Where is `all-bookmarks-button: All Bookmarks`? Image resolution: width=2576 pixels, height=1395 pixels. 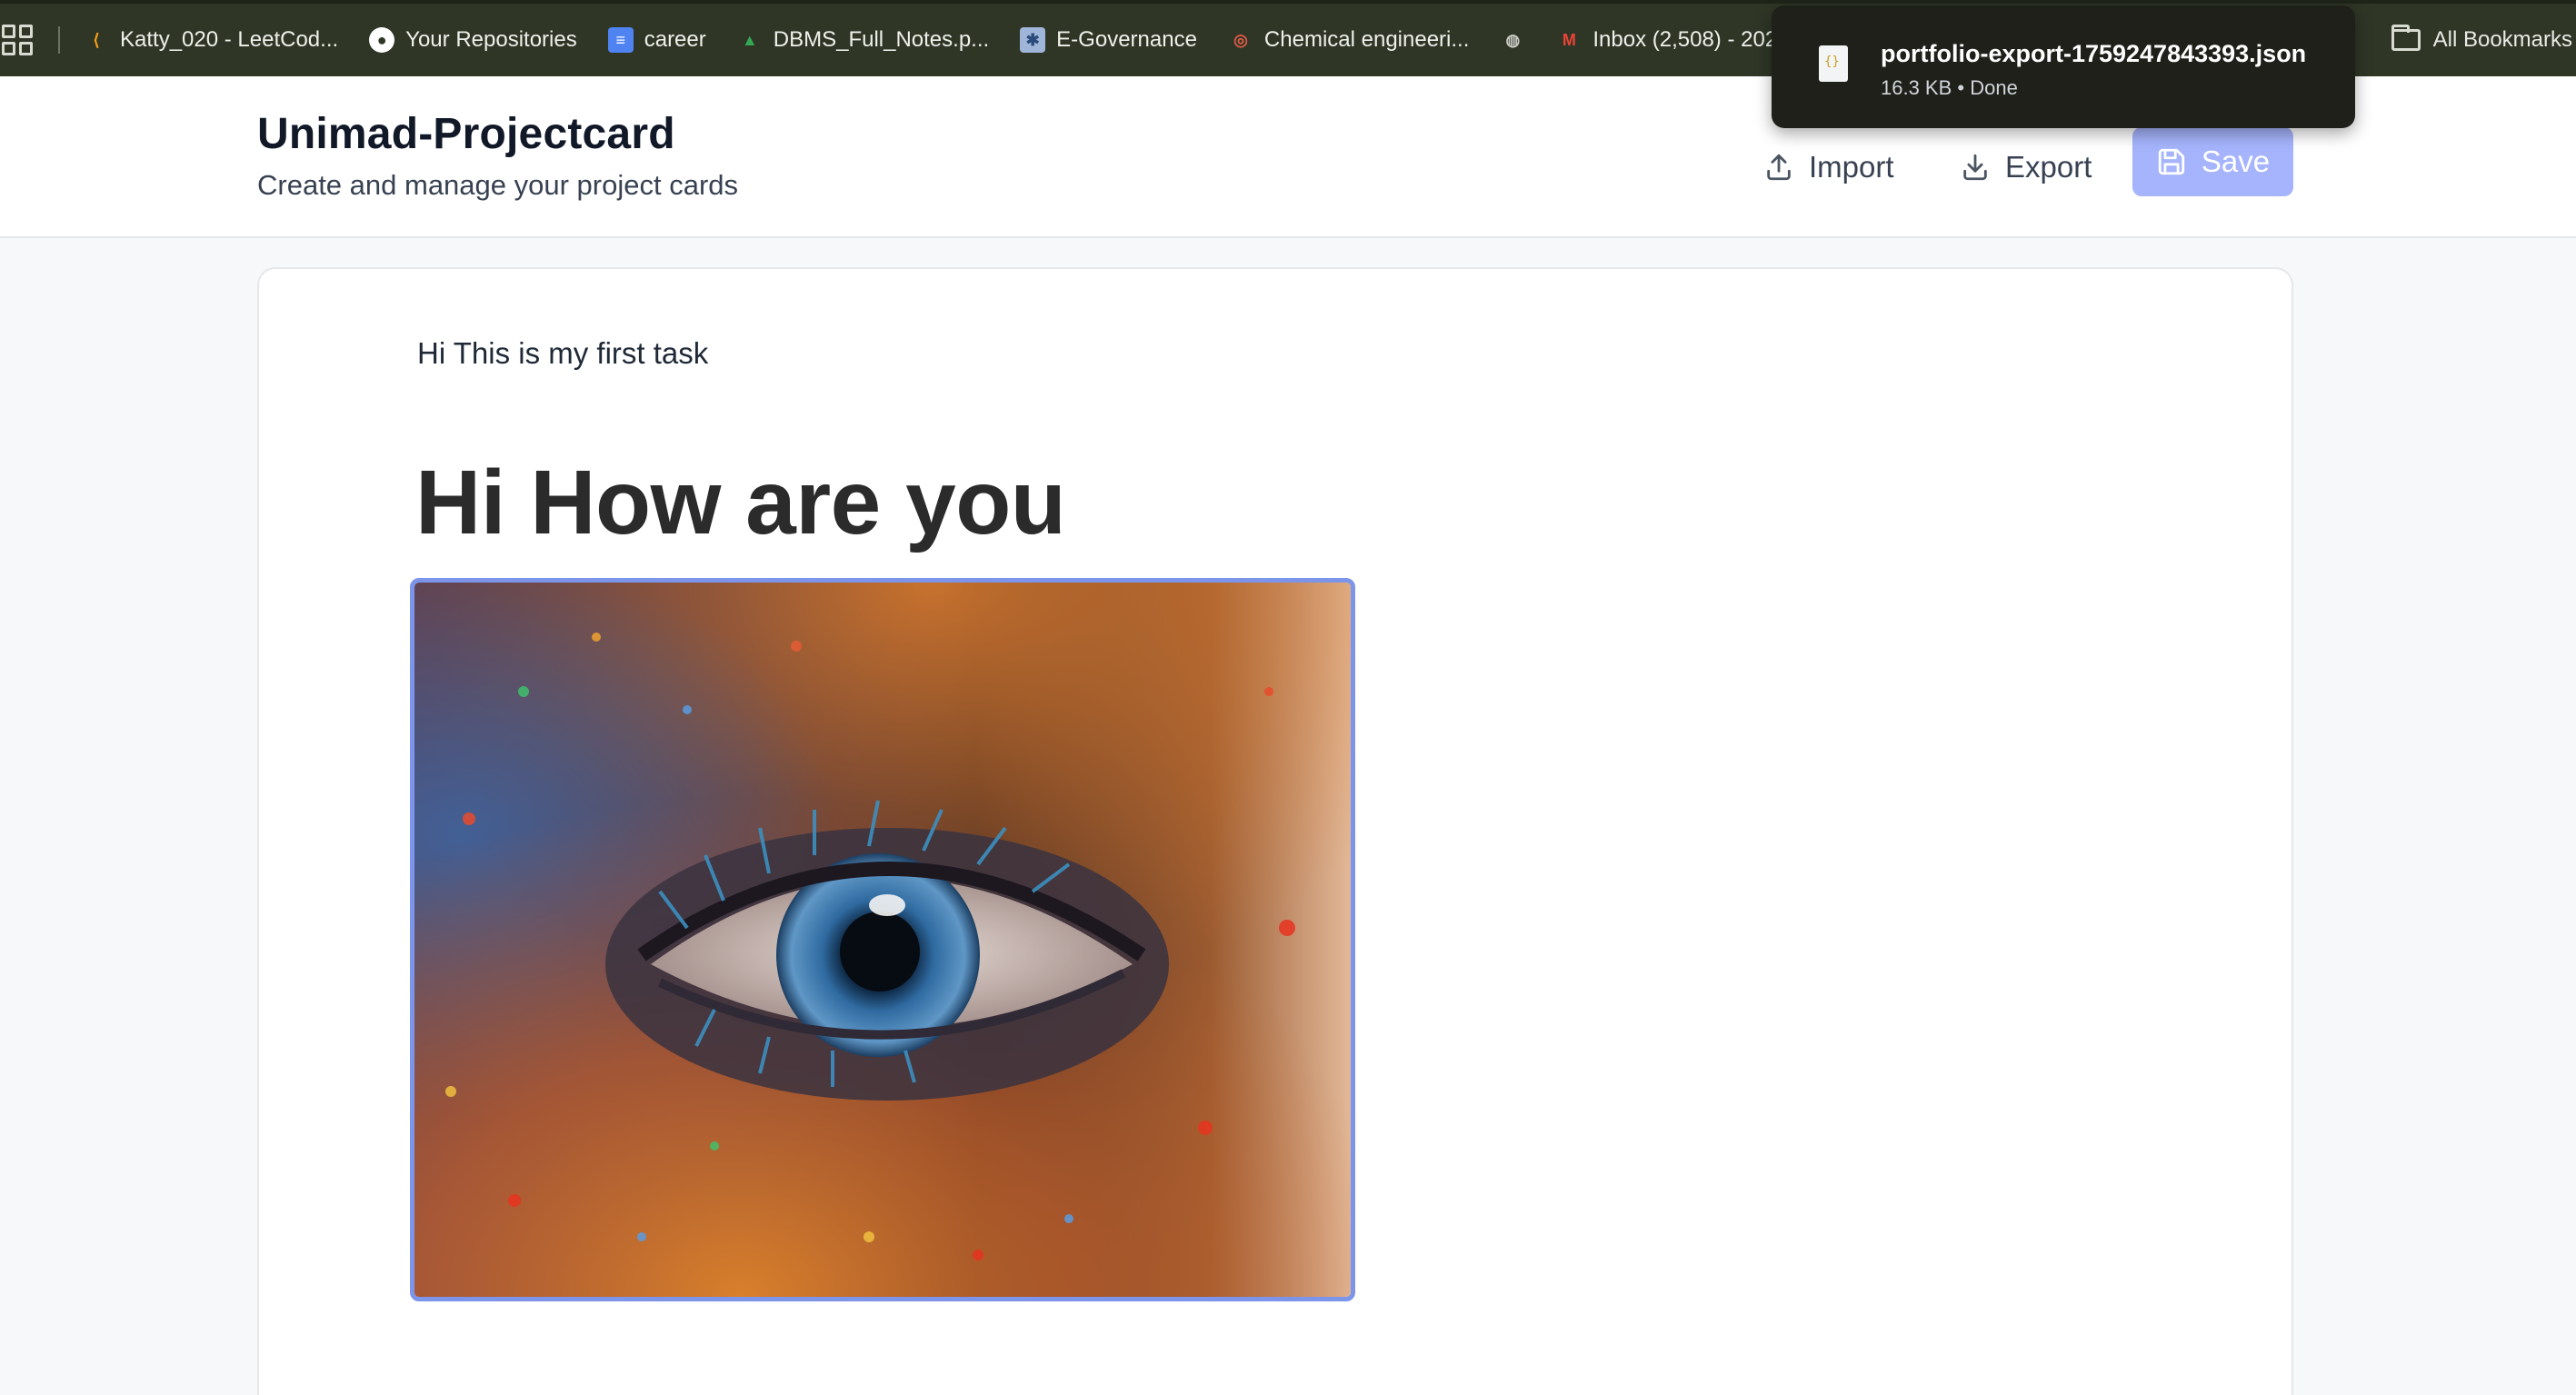
all-bookmarks-button: All Bookmarks is located at coordinates (2464, 40).